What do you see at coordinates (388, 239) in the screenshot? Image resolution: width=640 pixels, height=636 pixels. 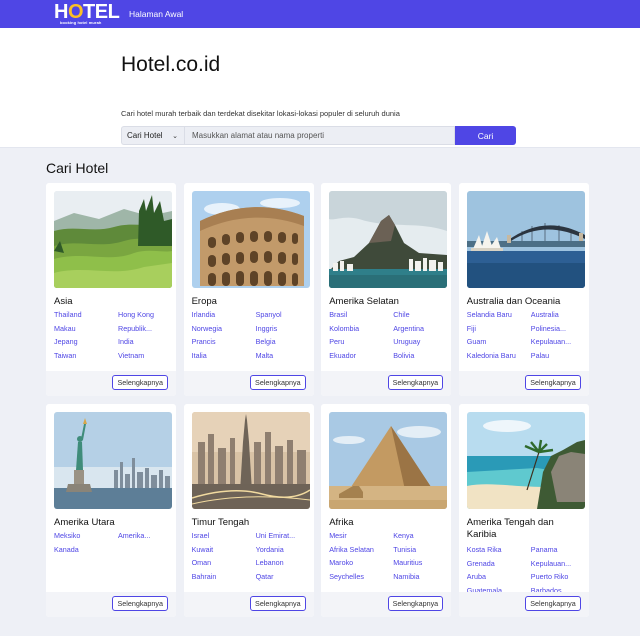 I see `rio-mountain-photo` at bounding box center [388, 239].